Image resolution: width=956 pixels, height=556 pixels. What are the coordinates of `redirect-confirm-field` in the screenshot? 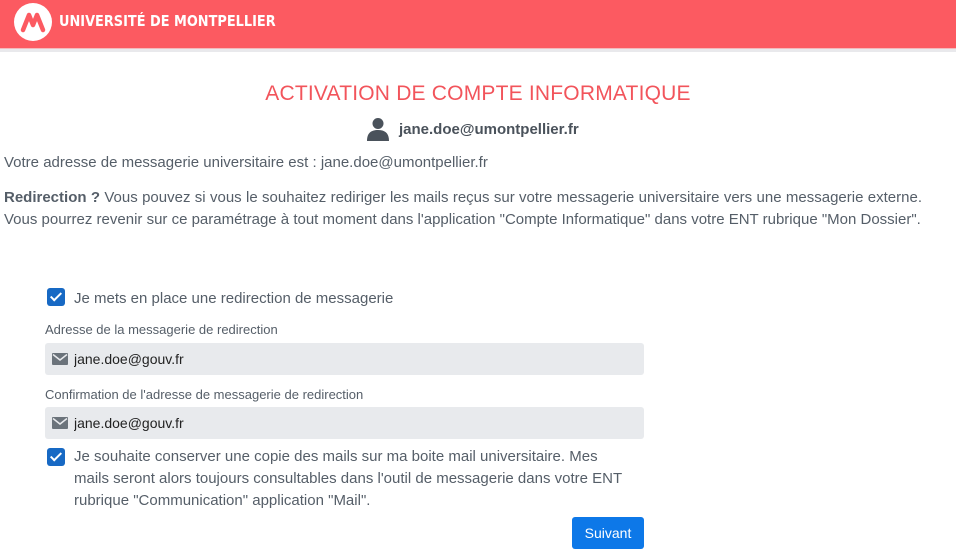 It's located at (344, 423).